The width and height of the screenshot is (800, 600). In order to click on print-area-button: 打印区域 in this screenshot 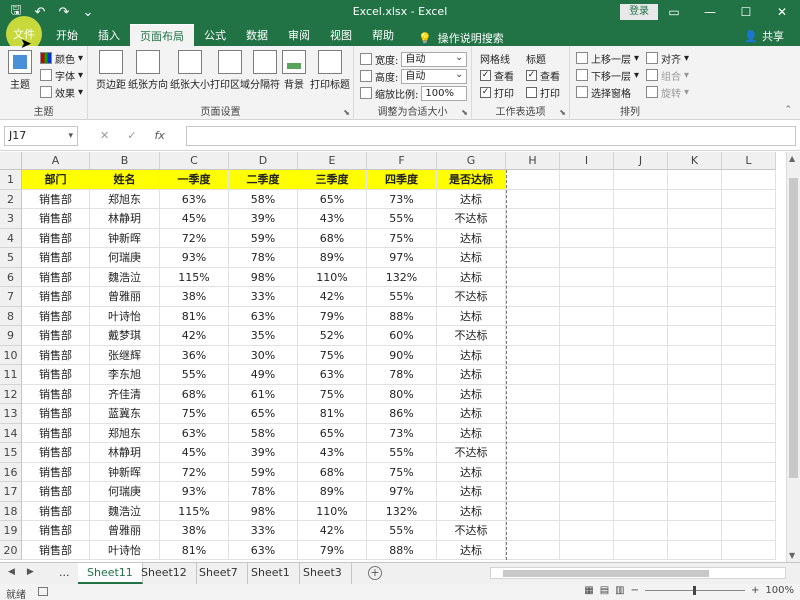, I will do `click(230, 70)`.